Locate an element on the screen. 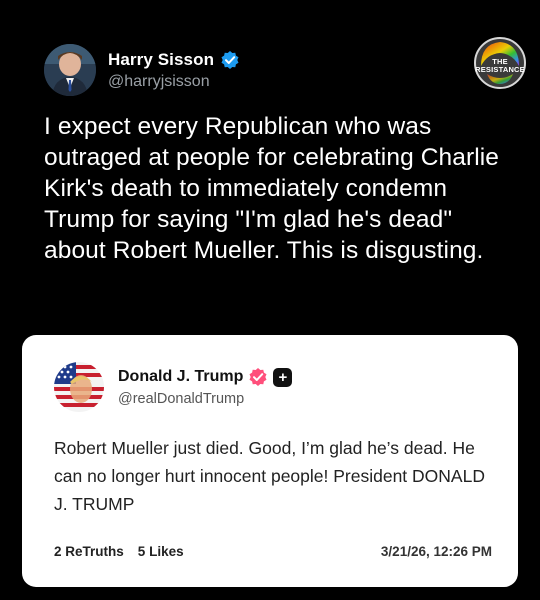  quoted-author-name: Donald J. Trump is located at coordinates (180, 377).